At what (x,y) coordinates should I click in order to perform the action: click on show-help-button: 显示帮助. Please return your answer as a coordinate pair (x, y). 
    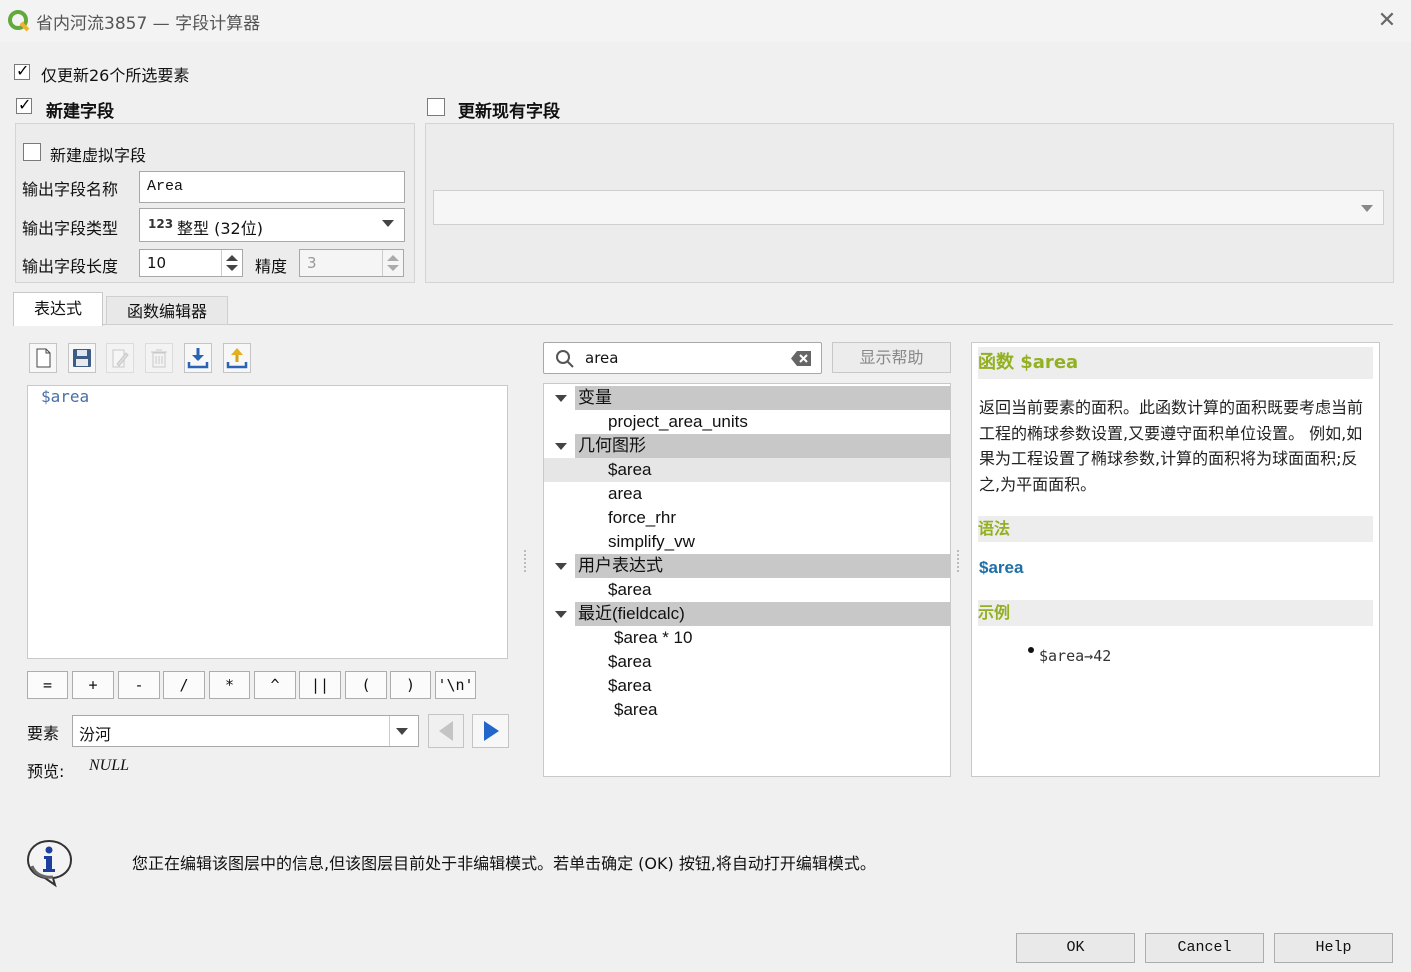
    Looking at the image, I should click on (891, 357).